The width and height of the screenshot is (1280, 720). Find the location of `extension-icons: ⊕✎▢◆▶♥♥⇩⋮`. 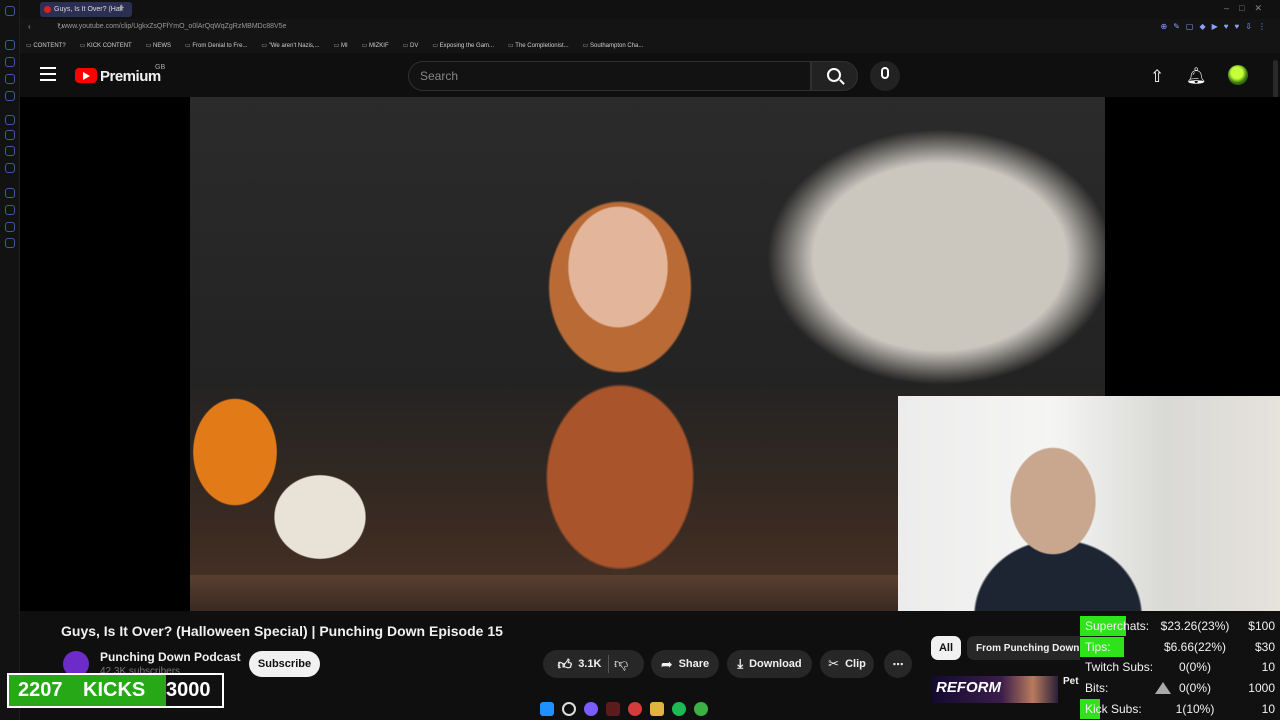

extension-icons: ⊕✎▢◆▶♥♥⇩⋮ is located at coordinates (1216, 26).